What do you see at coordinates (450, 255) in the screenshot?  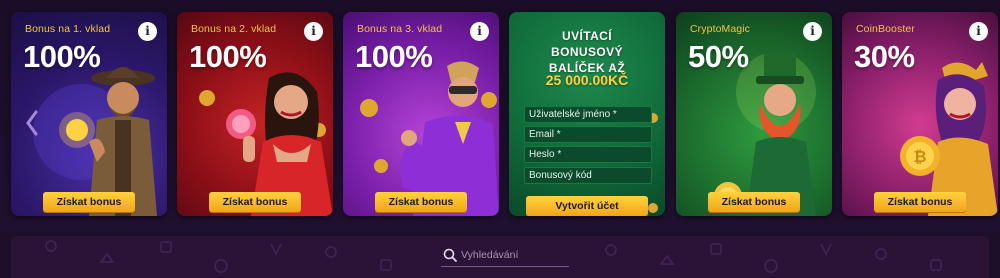 I see `search-icon` at bounding box center [450, 255].